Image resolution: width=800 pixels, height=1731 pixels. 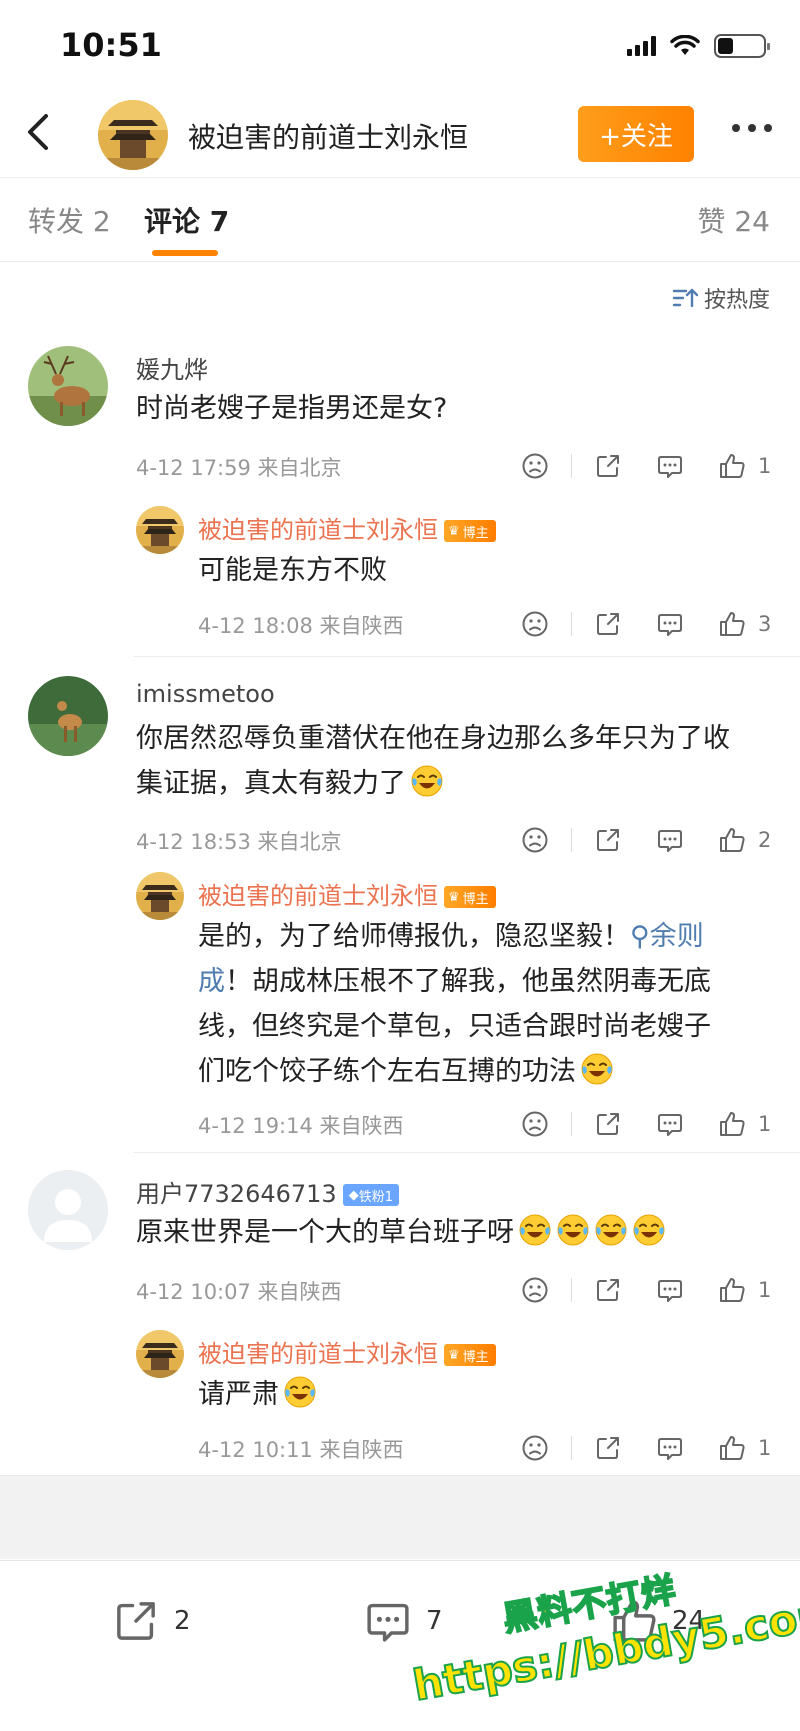 I want to click on bottom-like-button: 24, so click(x=657, y=1621).